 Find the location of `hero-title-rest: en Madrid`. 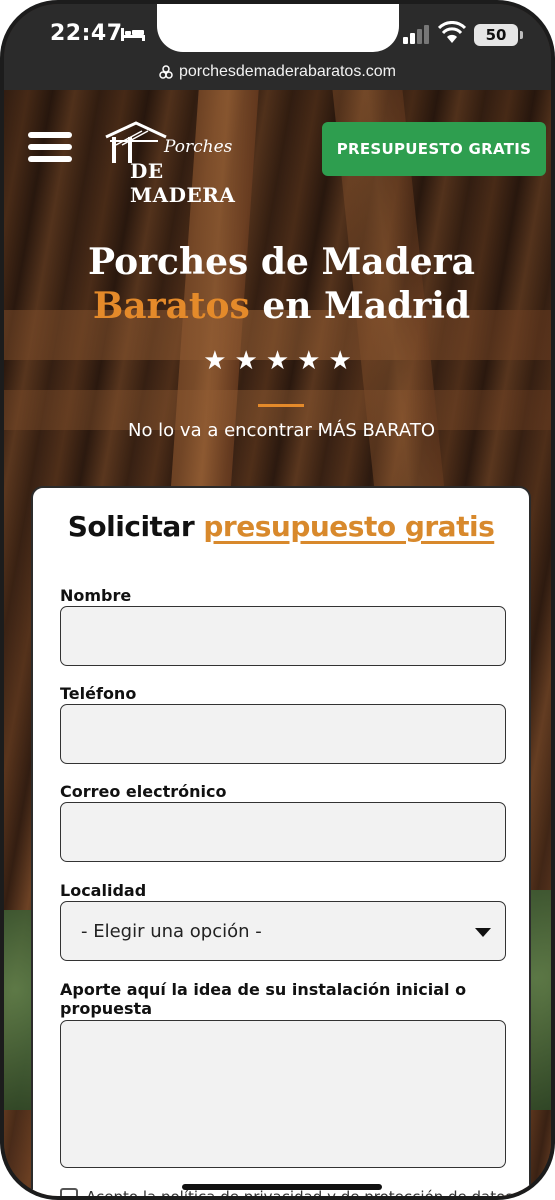

hero-title-rest: en Madrid is located at coordinates (360, 306).